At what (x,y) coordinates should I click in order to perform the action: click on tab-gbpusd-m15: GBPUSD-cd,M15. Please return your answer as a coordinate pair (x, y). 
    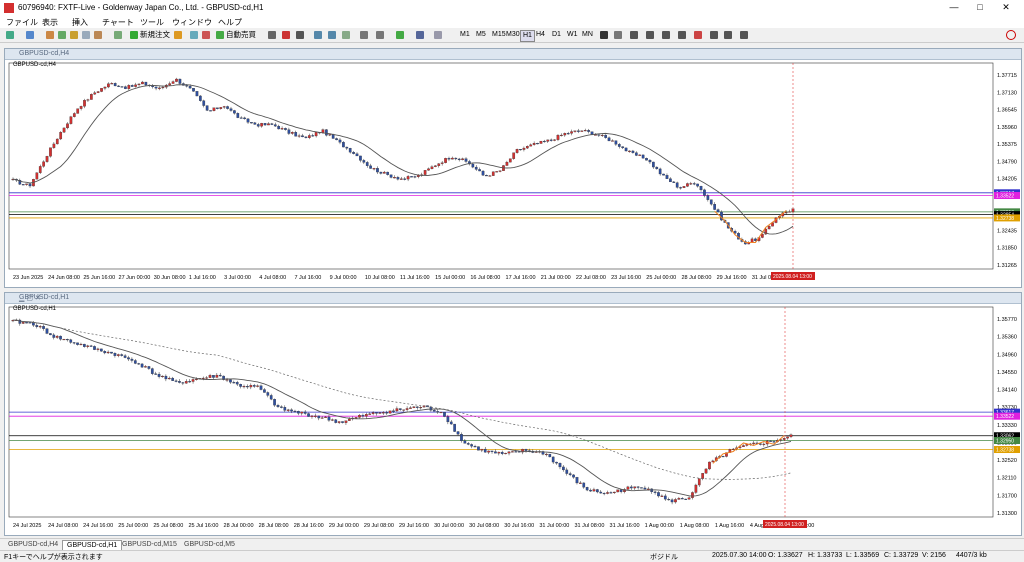
    Looking at the image, I should click on (149, 545).